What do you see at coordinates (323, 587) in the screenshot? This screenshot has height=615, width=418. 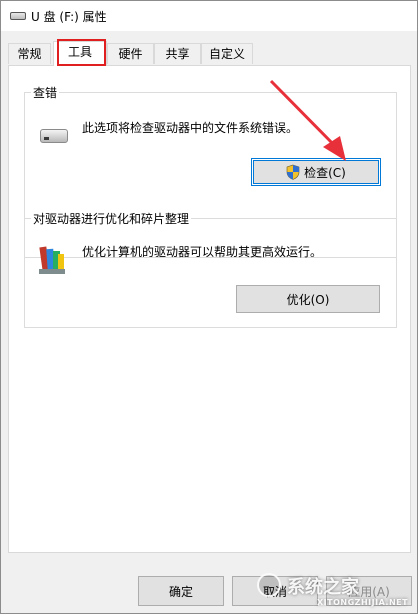 I see `watermark-text: 系统之家` at bounding box center [323, 587].